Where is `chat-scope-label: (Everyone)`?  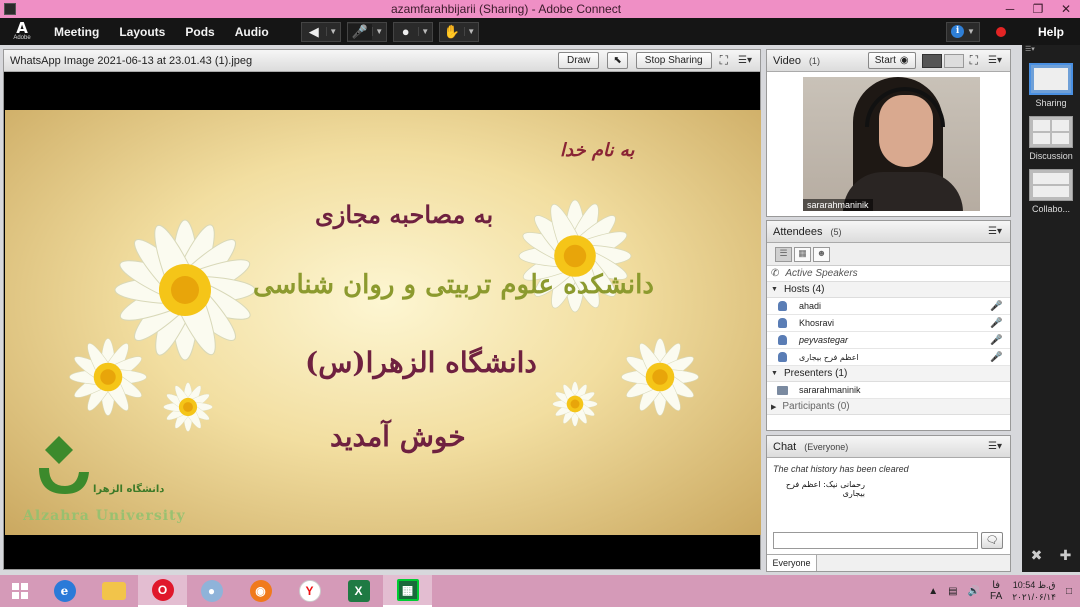 chat-scope-label: (Everyone) is located at coordinates (826, 446).